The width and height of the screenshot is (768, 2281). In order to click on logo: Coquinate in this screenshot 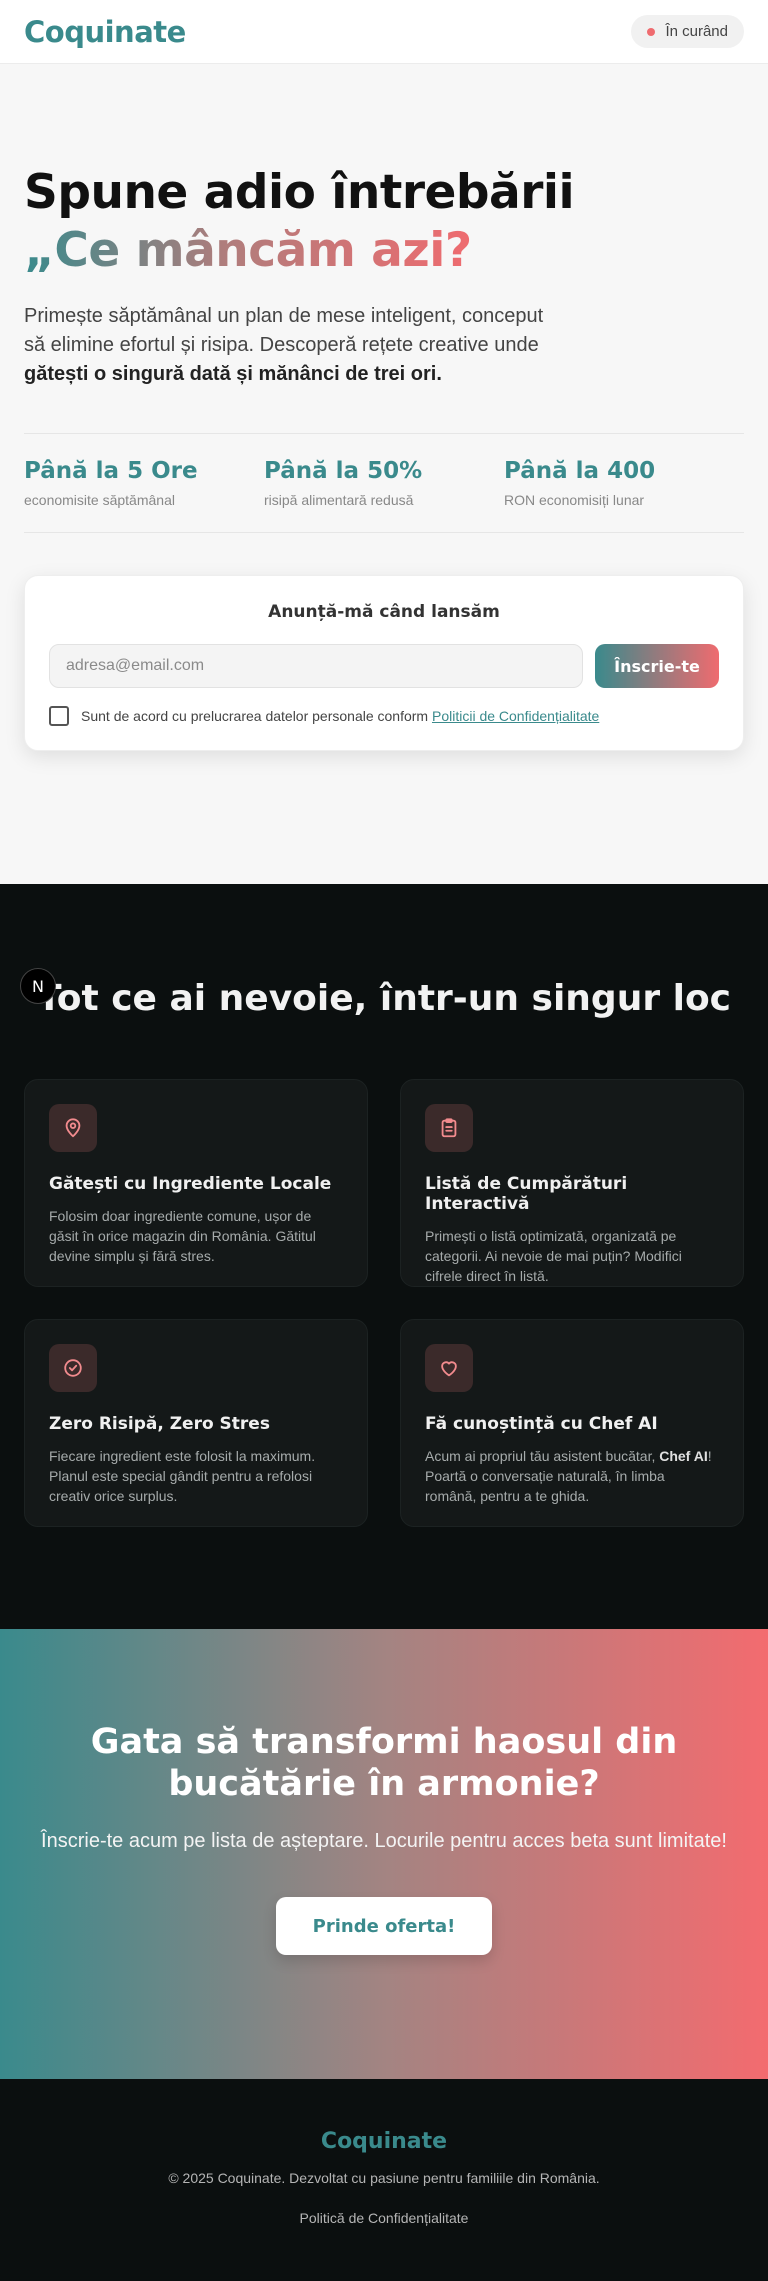, I will do `click(105, 32)`.